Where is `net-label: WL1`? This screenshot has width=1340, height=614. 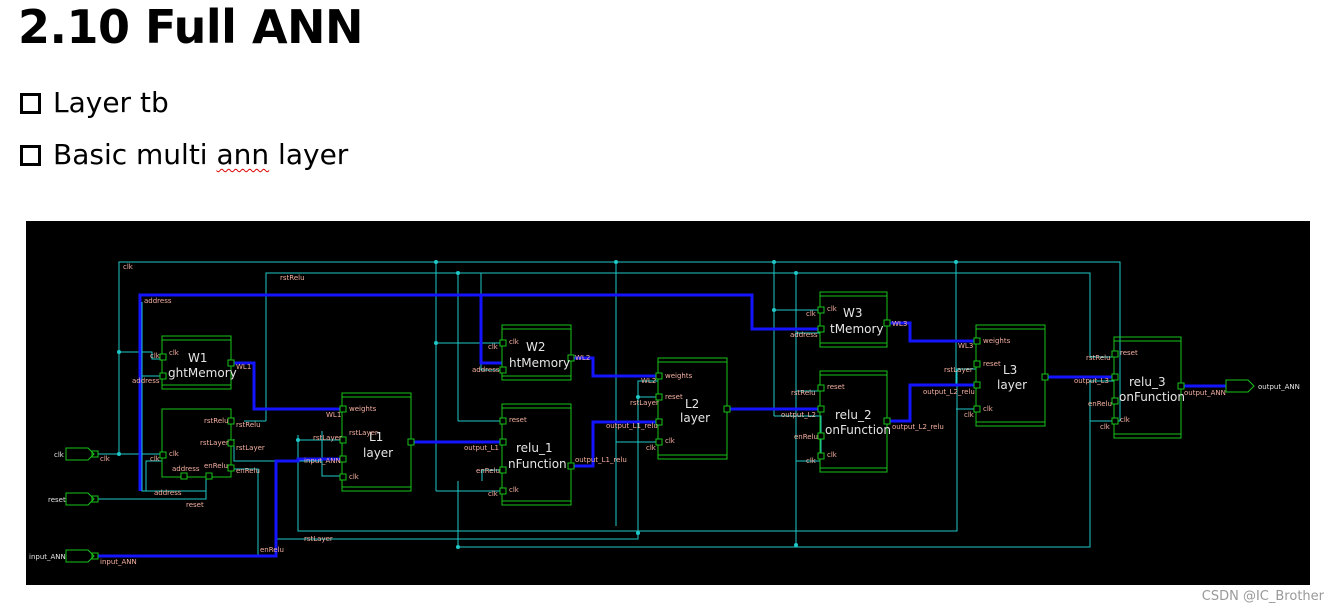
net-label: WL1 is located at coordinates (333, 415).